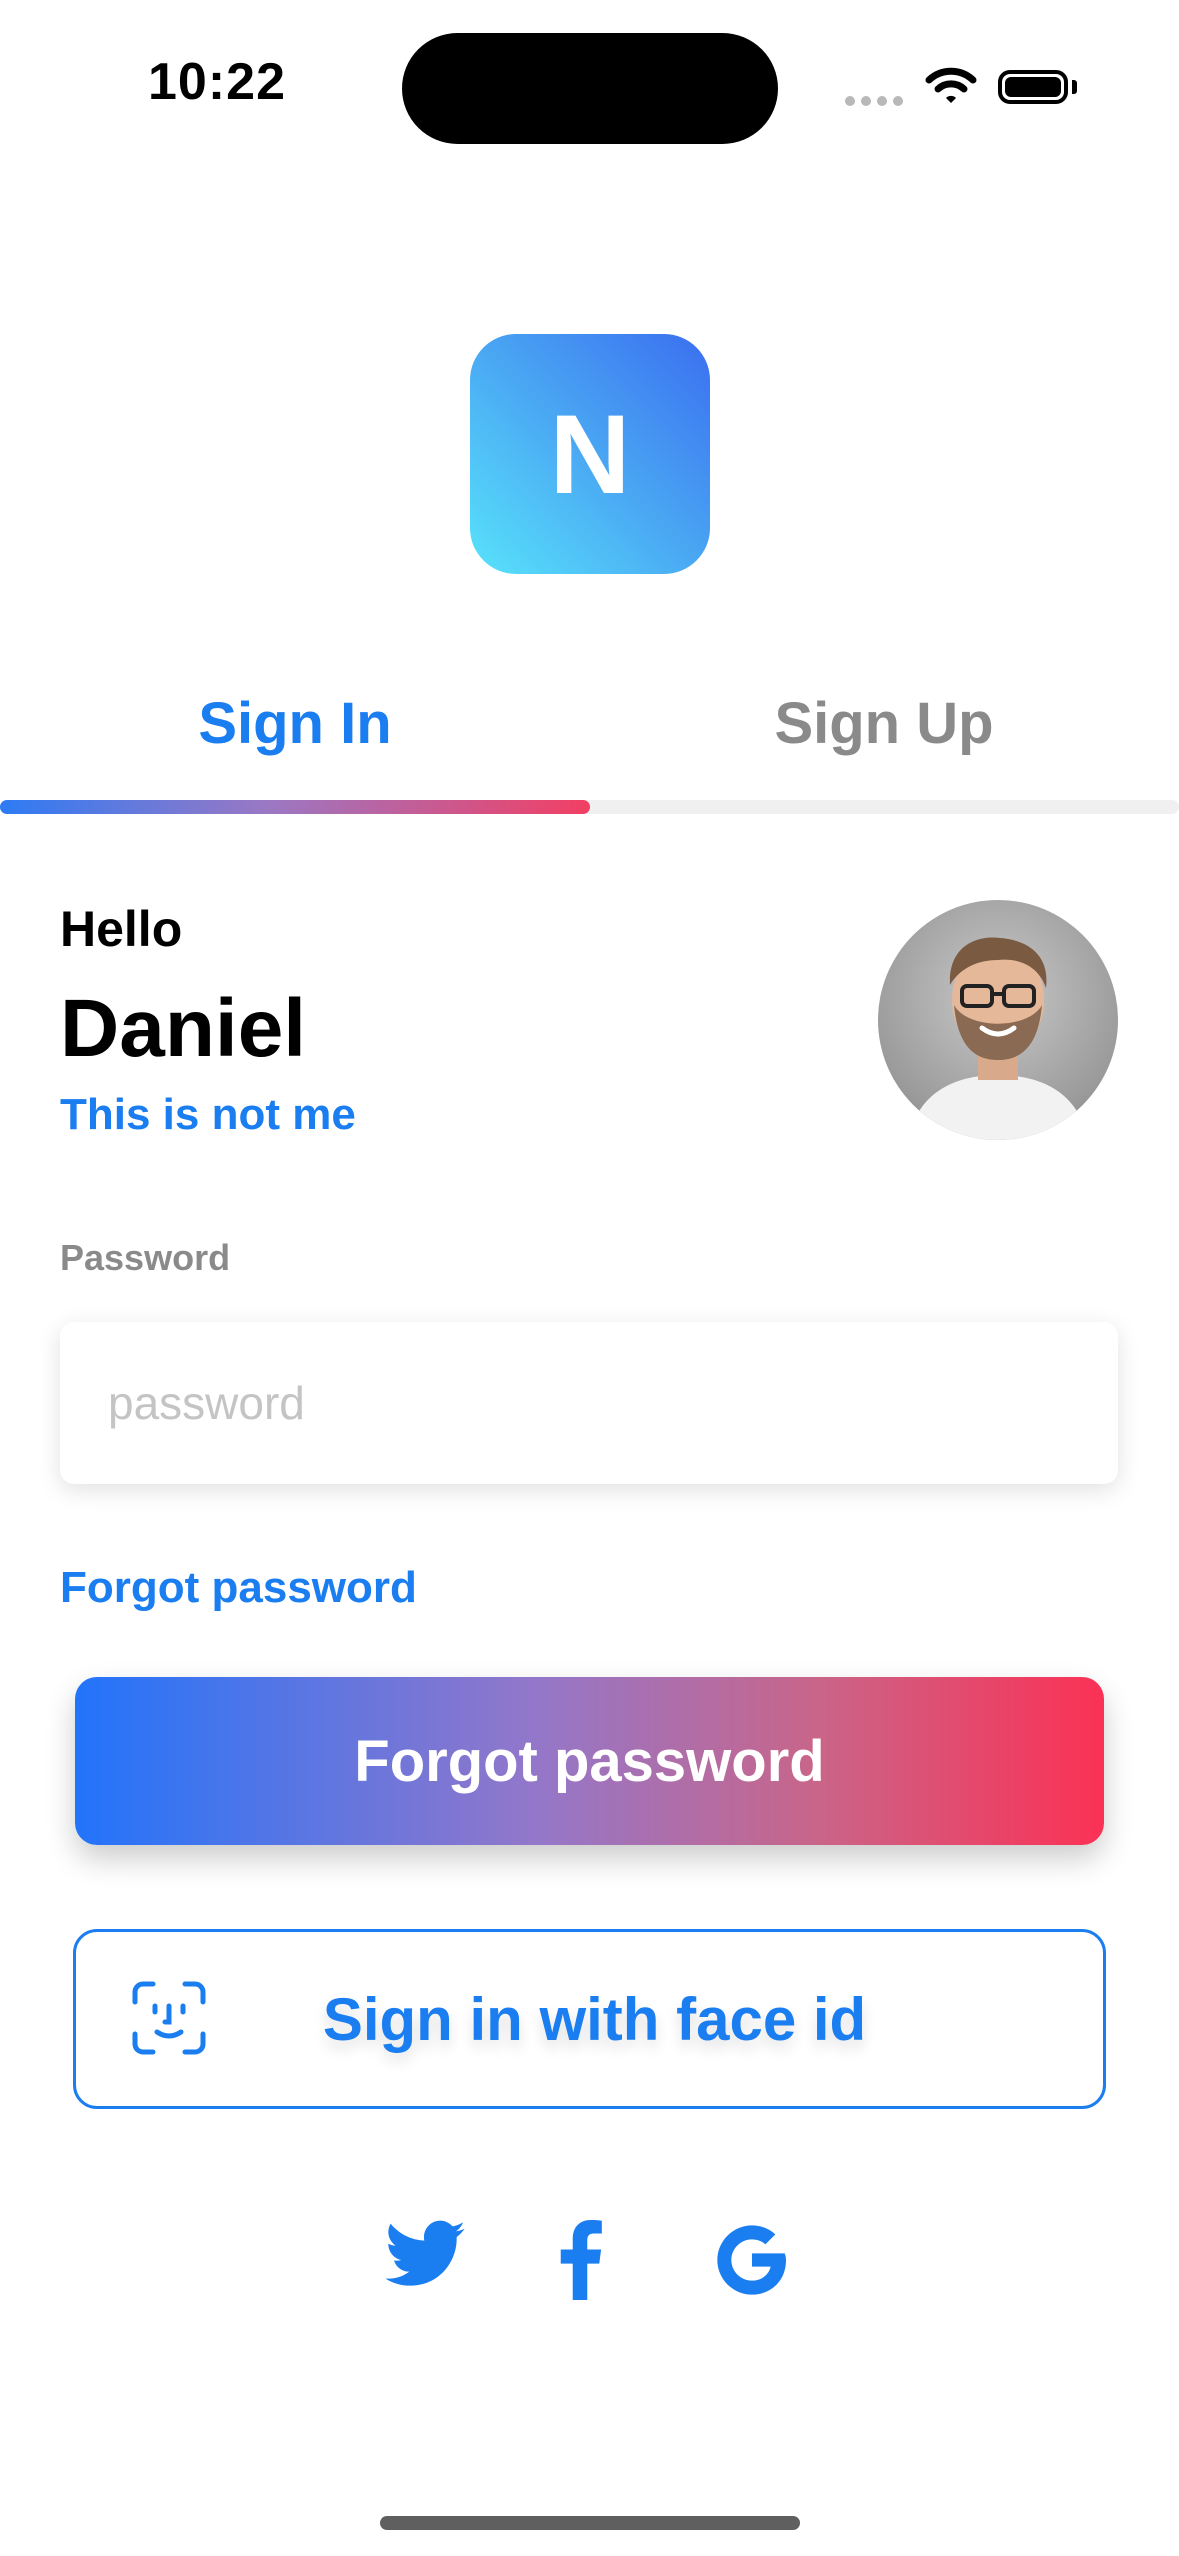  What do you see at coordinates (425, 2254) in the screenshot?
I see `twitter-icon` at bounding box center [425, 2254].